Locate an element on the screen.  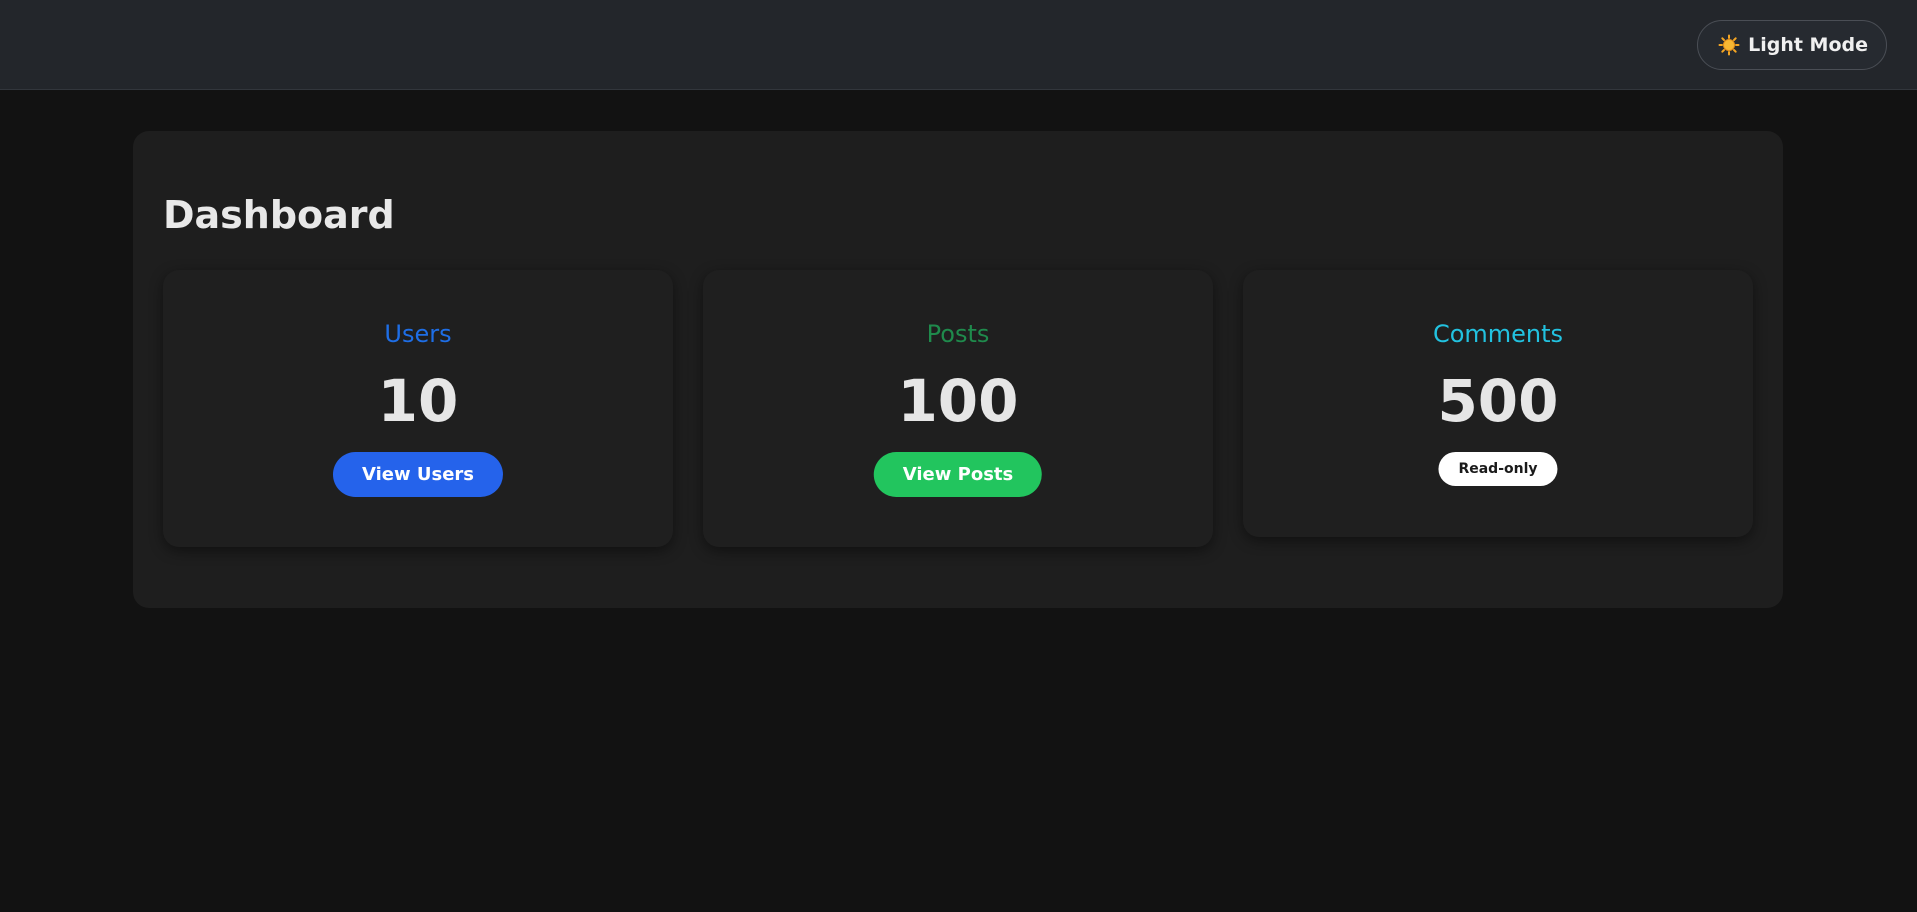
read-only-badge: Read-only is located at coordinates (1498, 469).